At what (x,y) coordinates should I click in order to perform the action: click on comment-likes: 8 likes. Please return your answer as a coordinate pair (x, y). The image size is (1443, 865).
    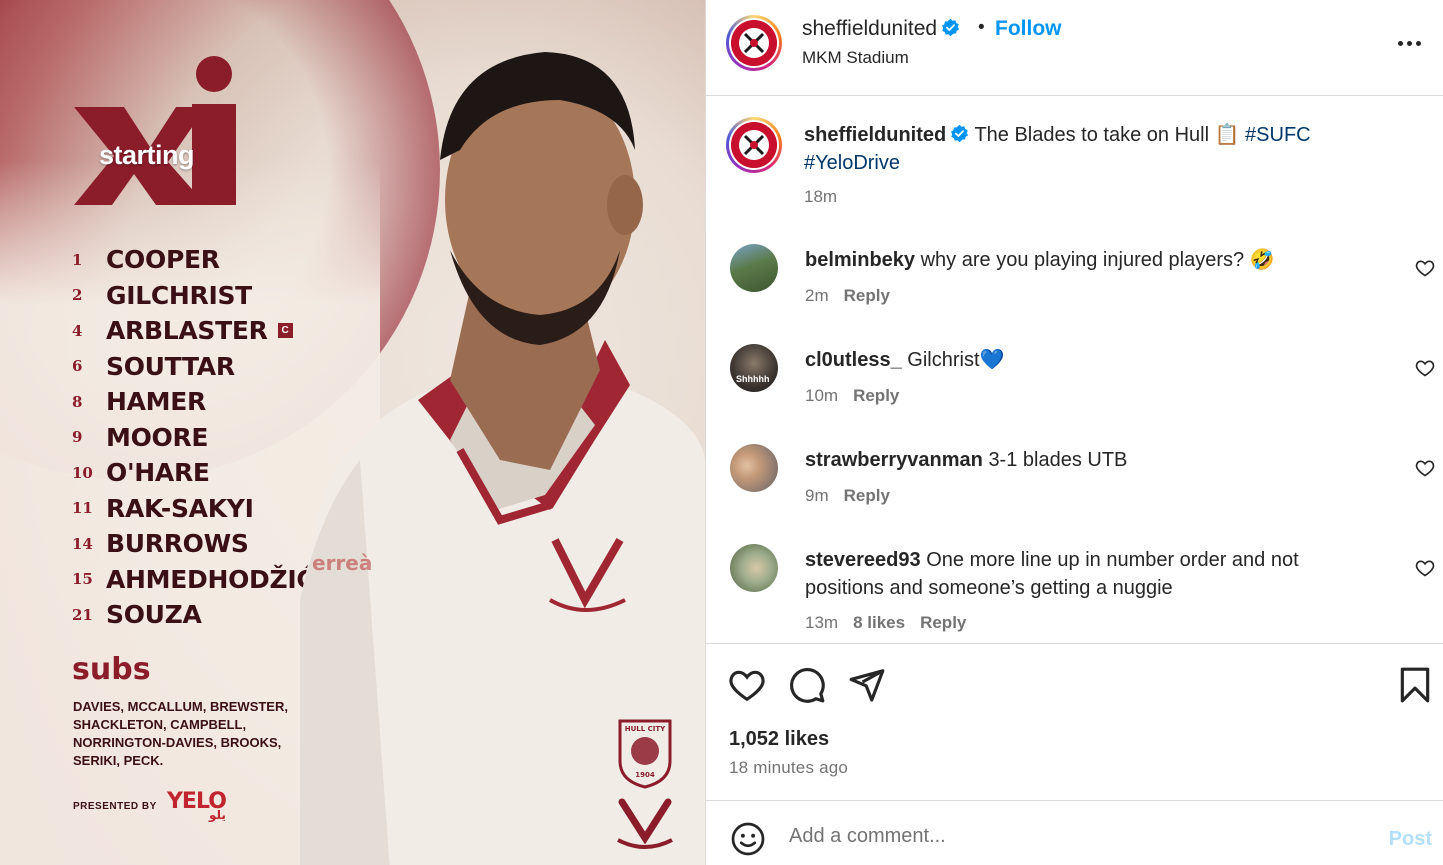
    Looking at the image, I should click on (879, 622).